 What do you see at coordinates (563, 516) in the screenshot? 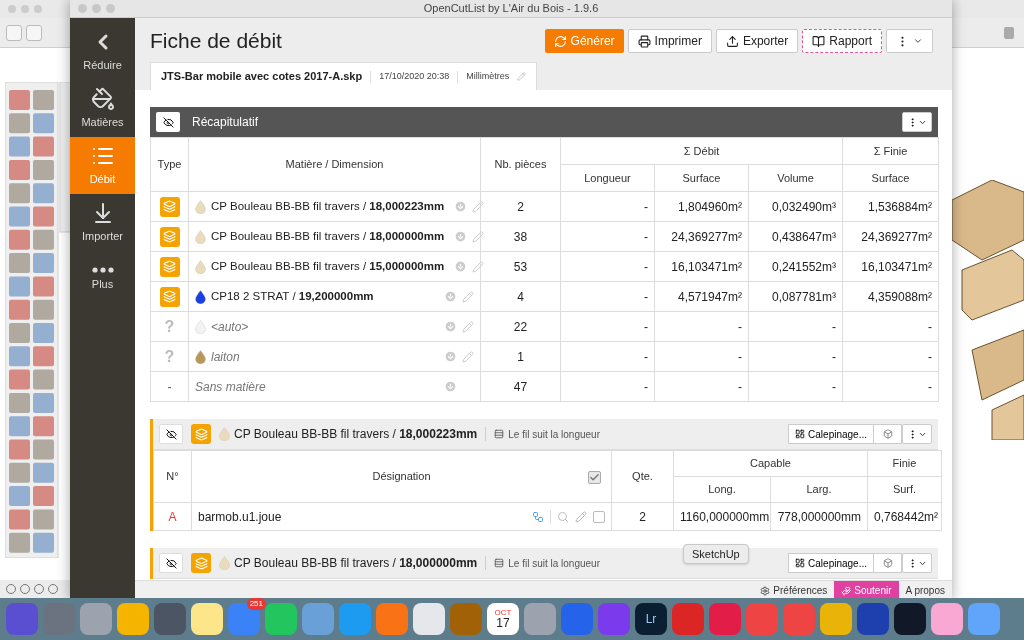
I see `search-icon` at bounding box center [563, 516].